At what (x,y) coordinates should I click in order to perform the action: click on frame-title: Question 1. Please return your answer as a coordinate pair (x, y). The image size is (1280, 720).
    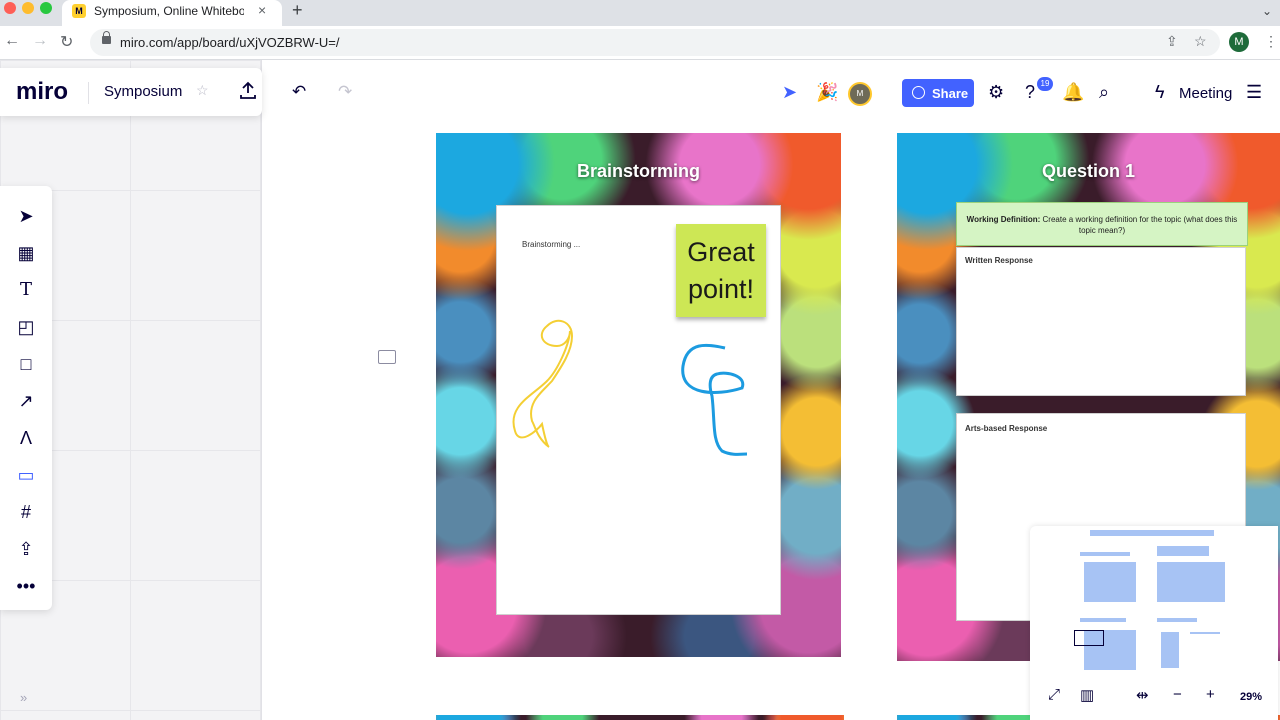
    Looking at the image, I should click on (1088, 171).